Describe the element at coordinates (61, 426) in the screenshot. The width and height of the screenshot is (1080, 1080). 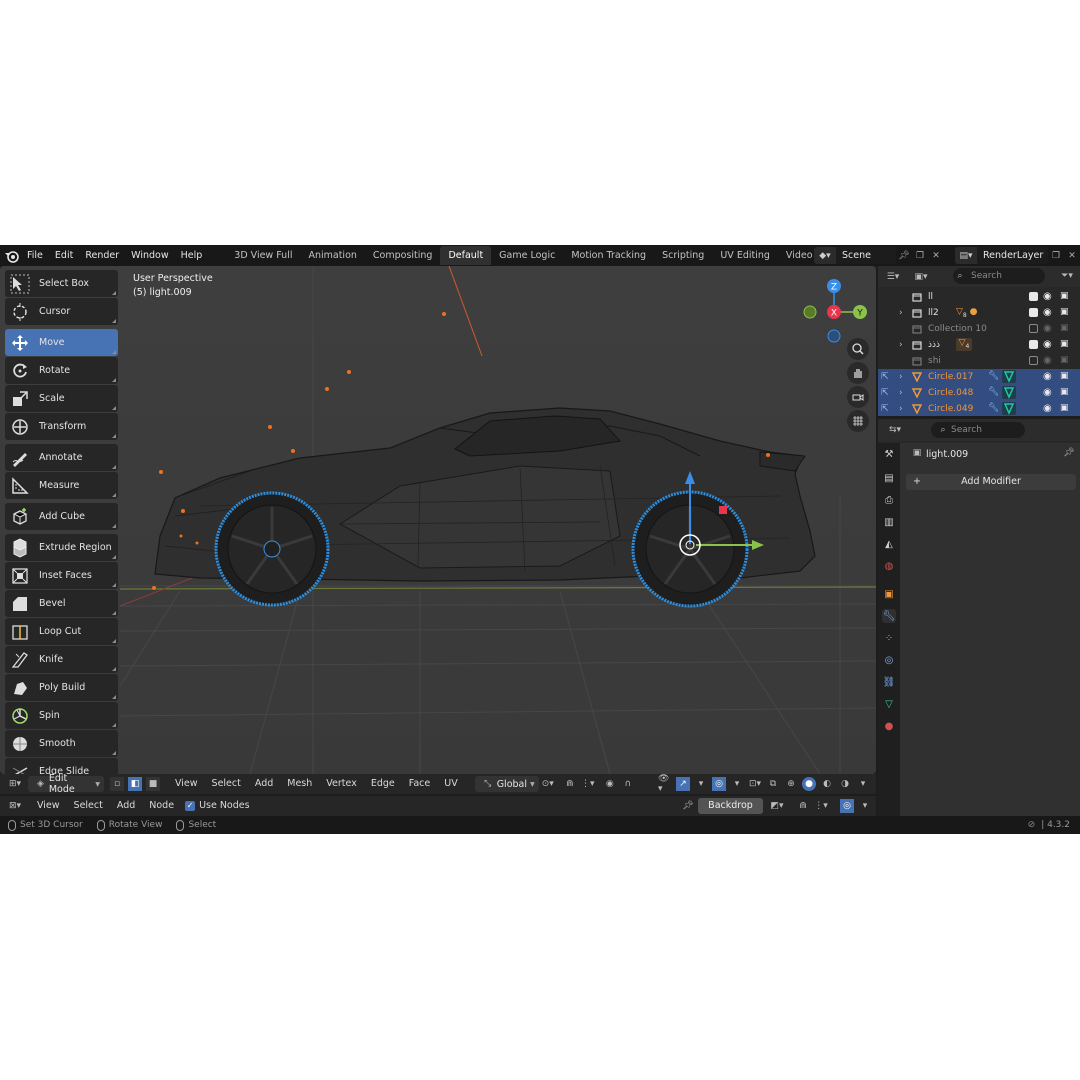
I see `tool-transform: Transform` at that location.